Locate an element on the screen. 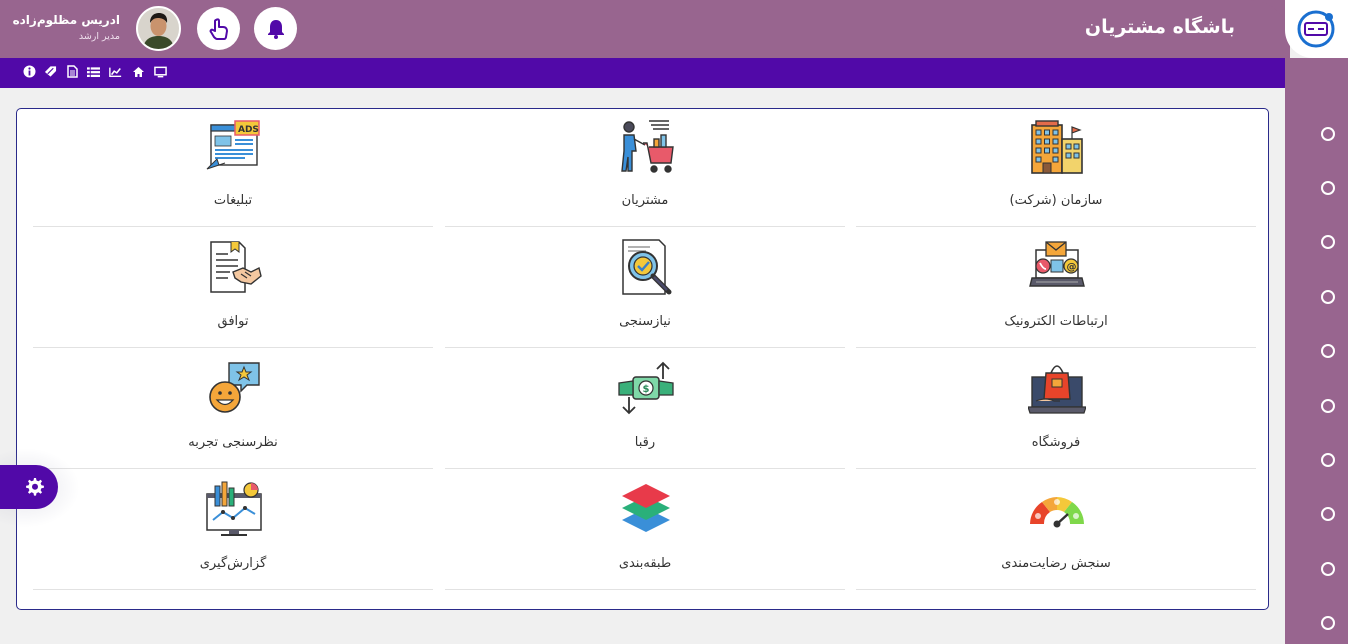  toolbar is located at coordinates (642, 73).